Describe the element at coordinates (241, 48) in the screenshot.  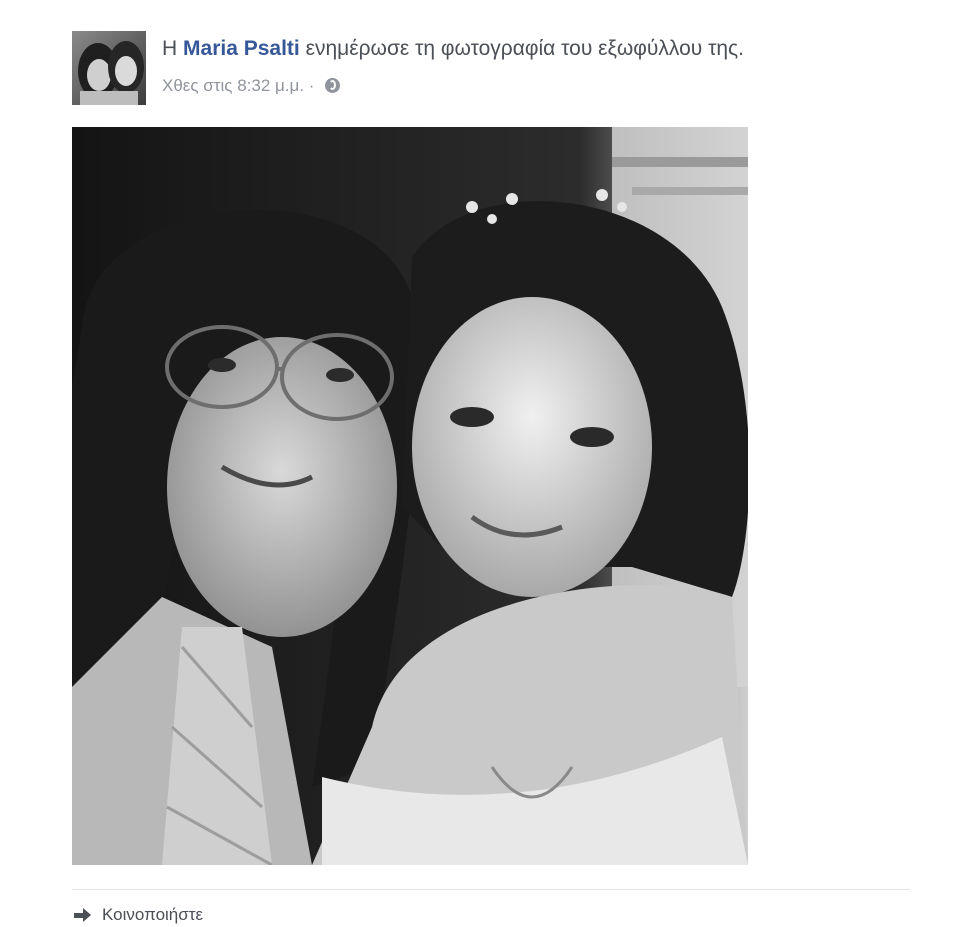
I see `author-link: Maria Psalti` at that location.